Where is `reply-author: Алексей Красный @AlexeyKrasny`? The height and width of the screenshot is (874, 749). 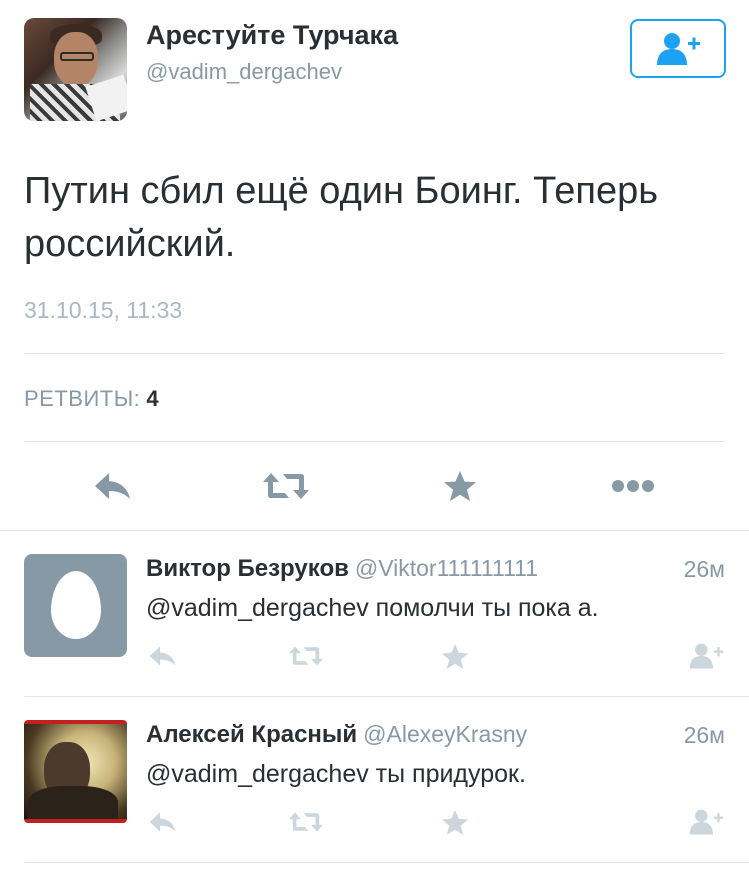
reply-author: Алексей Красный @AlexeyKrasny is located at coordinates (336, 735).